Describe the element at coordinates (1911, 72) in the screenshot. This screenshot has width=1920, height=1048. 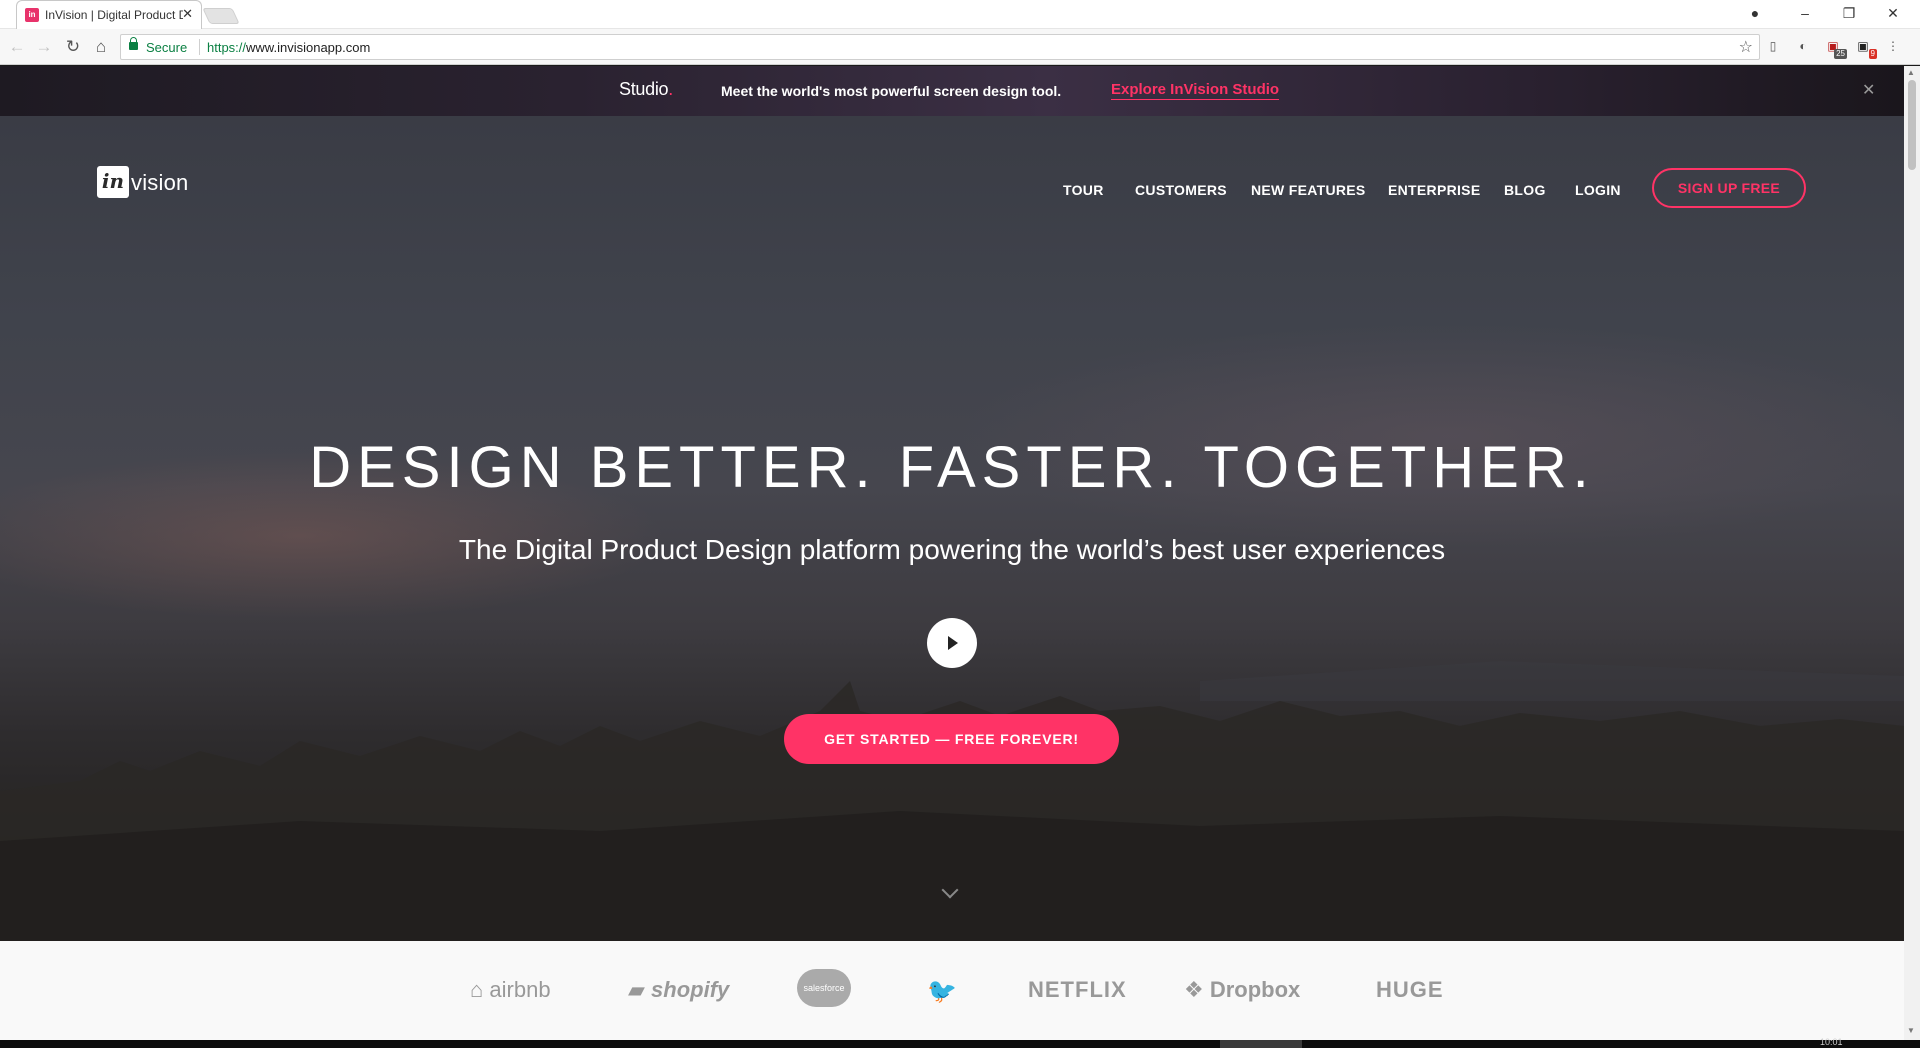
I see `scroll-up-arrow-icon: ▲` at that location.